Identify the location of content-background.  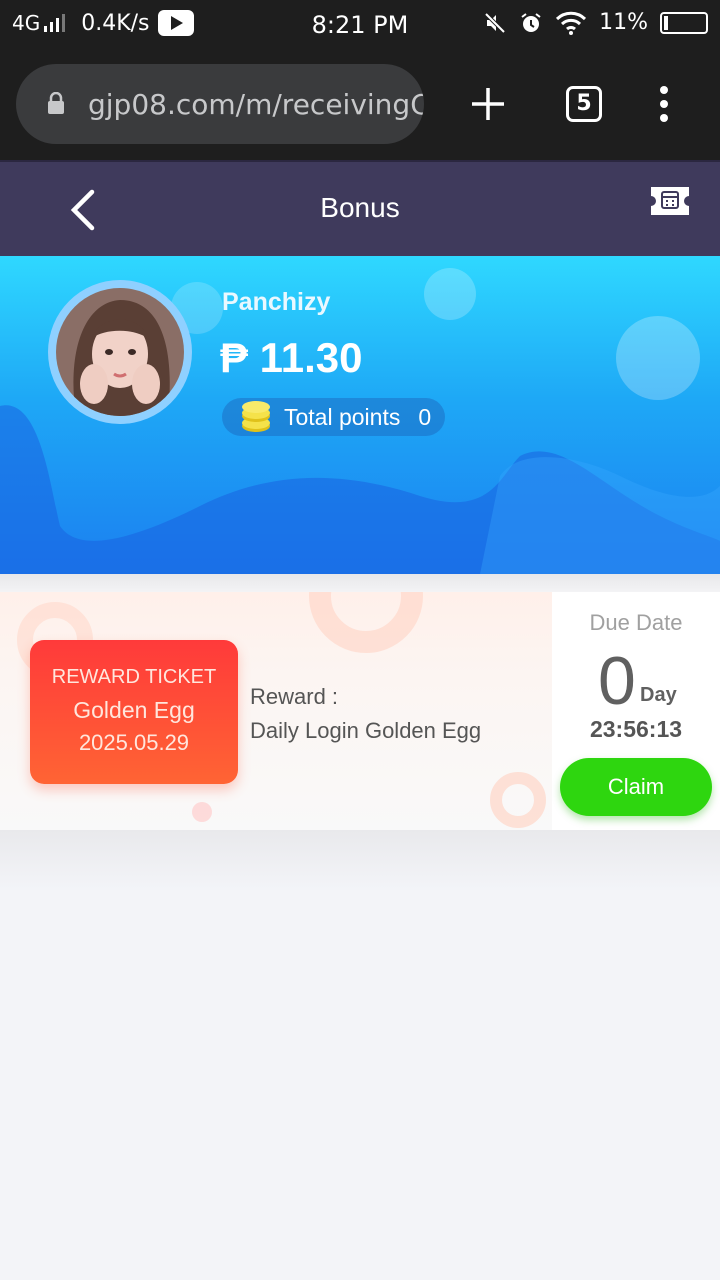
(360, 860).